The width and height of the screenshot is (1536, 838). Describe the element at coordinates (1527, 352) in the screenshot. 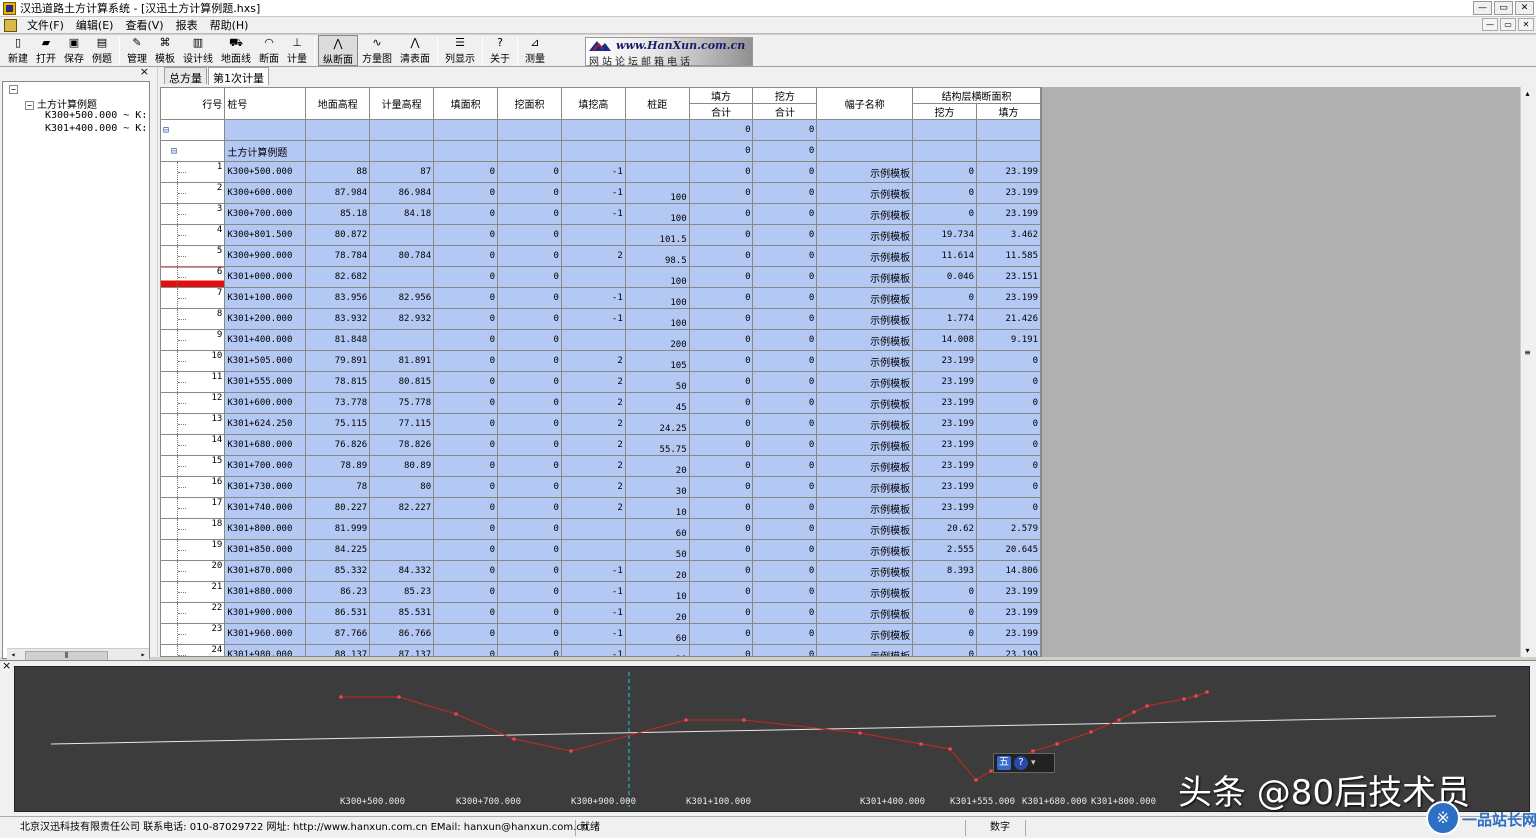

I see `scroll-thumb-grip: ≡` at that location.